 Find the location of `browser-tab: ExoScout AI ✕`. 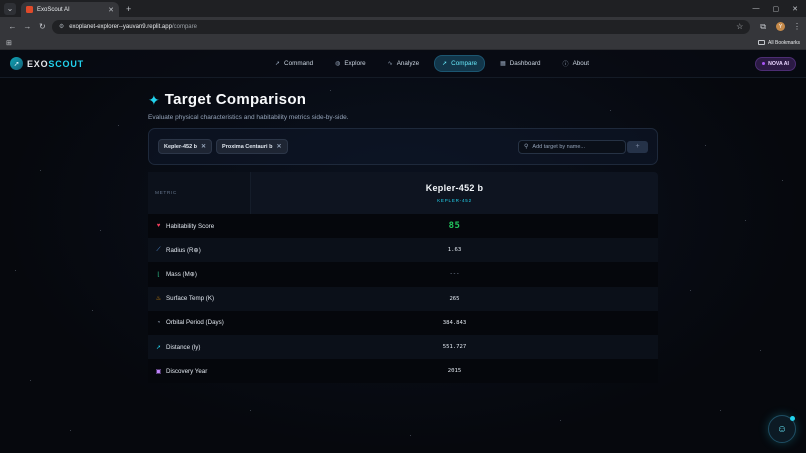

browser-tab: ExoScout AI ✕ is located at coordinates (70, 9).